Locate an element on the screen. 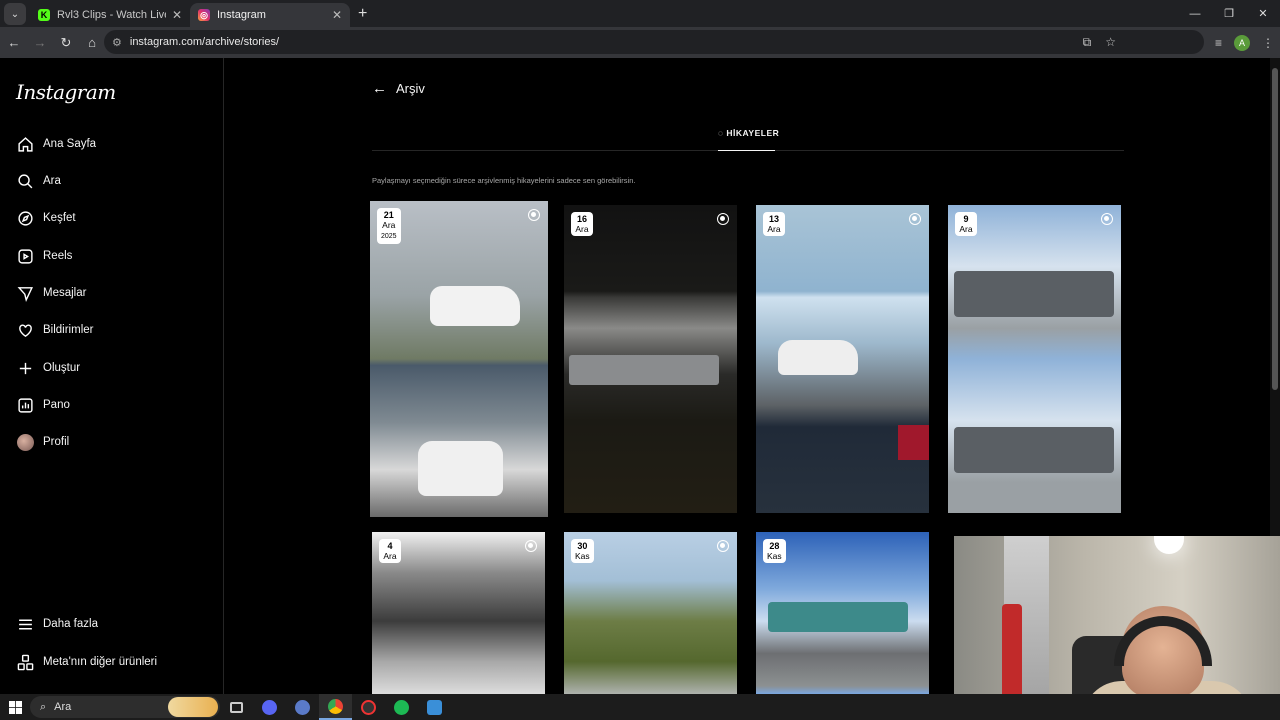 This screenshot has height=720, width=1280. site-info-icon: ⚙ is located at coordinates (117, 42).